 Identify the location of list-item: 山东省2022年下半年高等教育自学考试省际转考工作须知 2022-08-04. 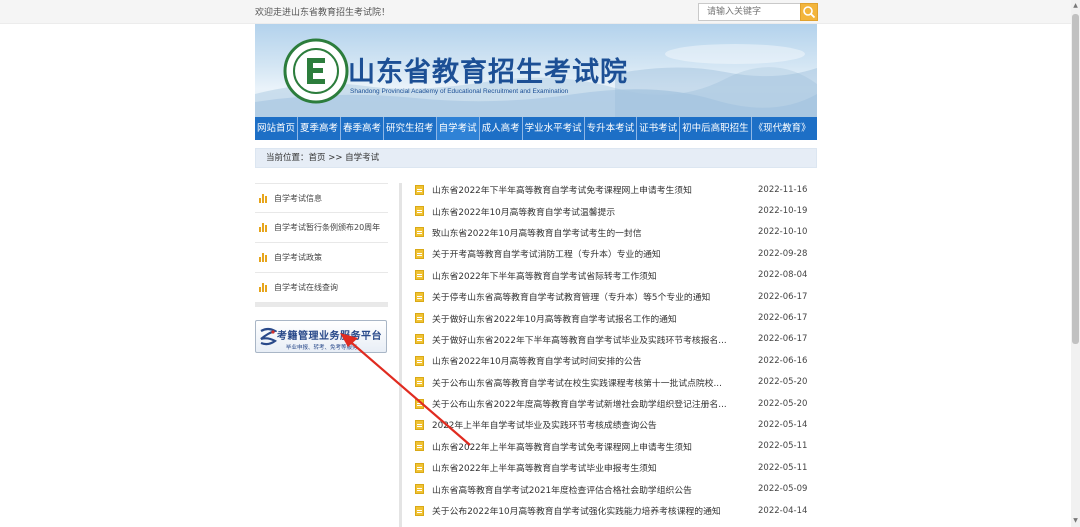
(615, 275).